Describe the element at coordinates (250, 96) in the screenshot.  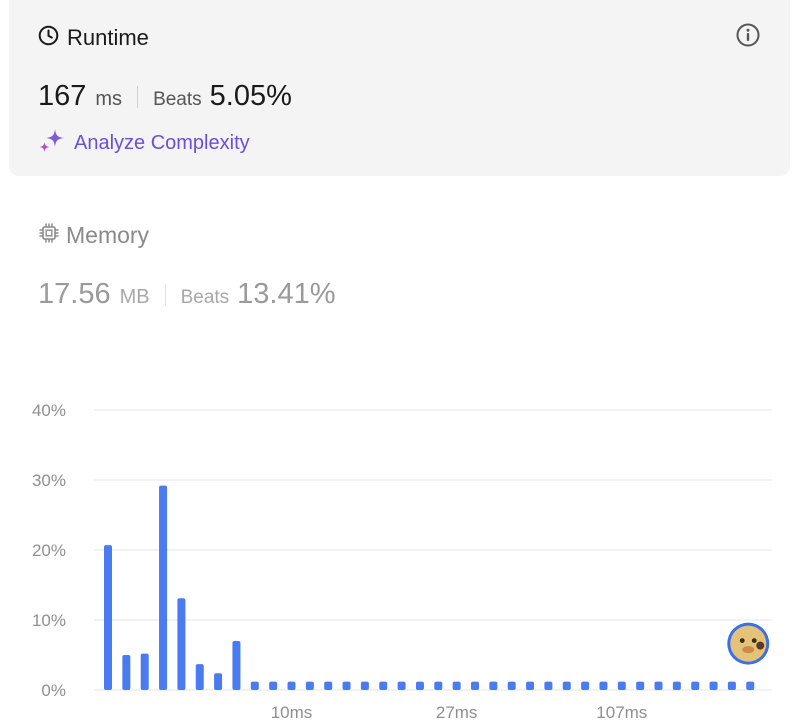
I see `runtime-beats-value: 5.05%` at that location.